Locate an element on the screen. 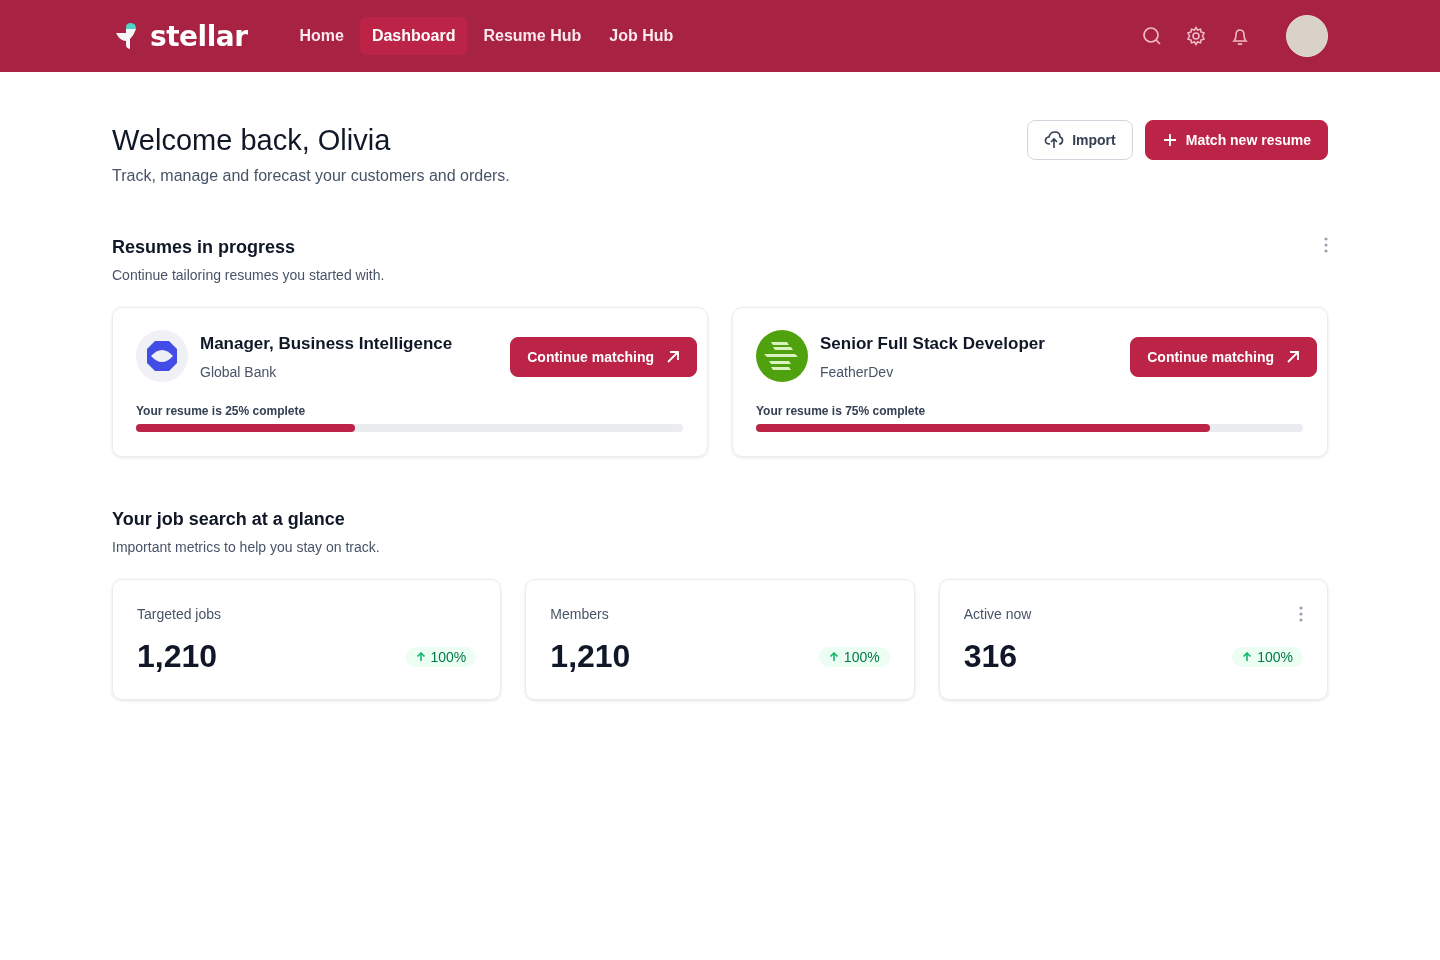 The width and height of the screenshot is (1440, 960). avatar is located at coordinates (1307, 36).